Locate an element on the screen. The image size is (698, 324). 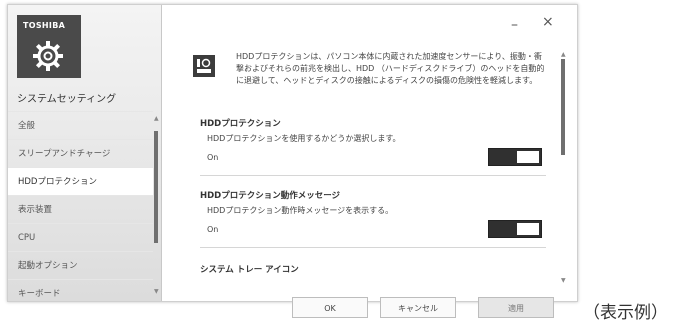
gear-icon is located at coordinates (48, 56).